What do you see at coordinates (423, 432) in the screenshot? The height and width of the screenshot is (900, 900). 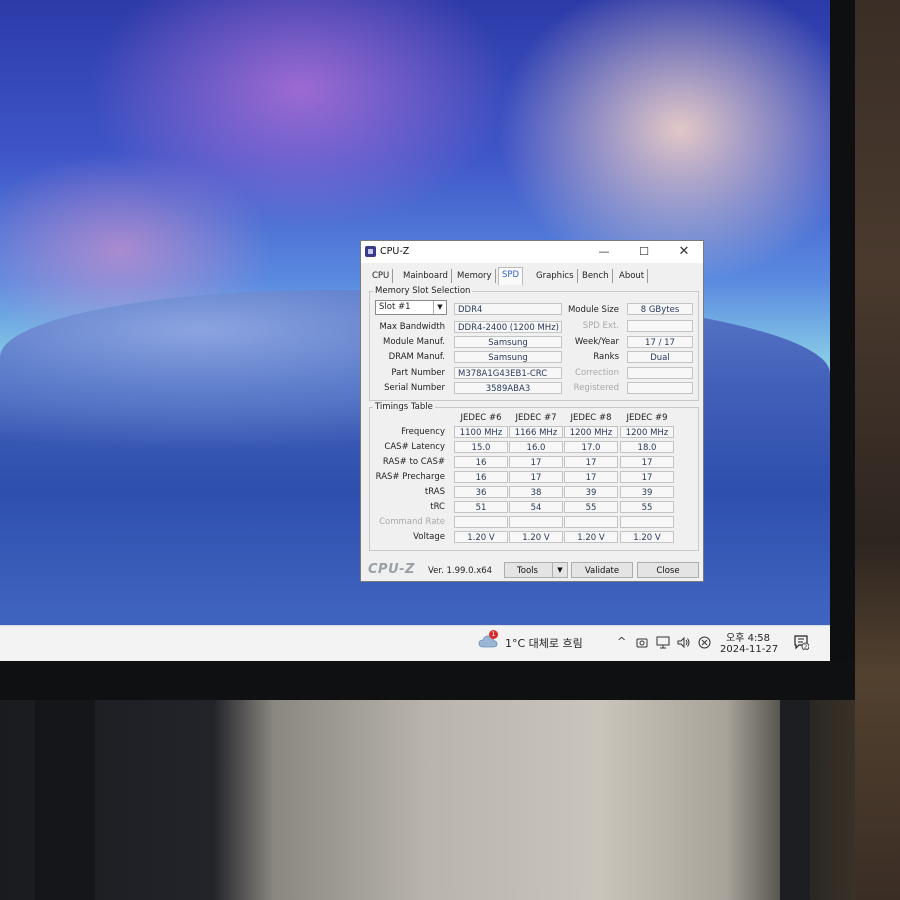 I see `row-label: Frequency` at bounding box center [423, 432].